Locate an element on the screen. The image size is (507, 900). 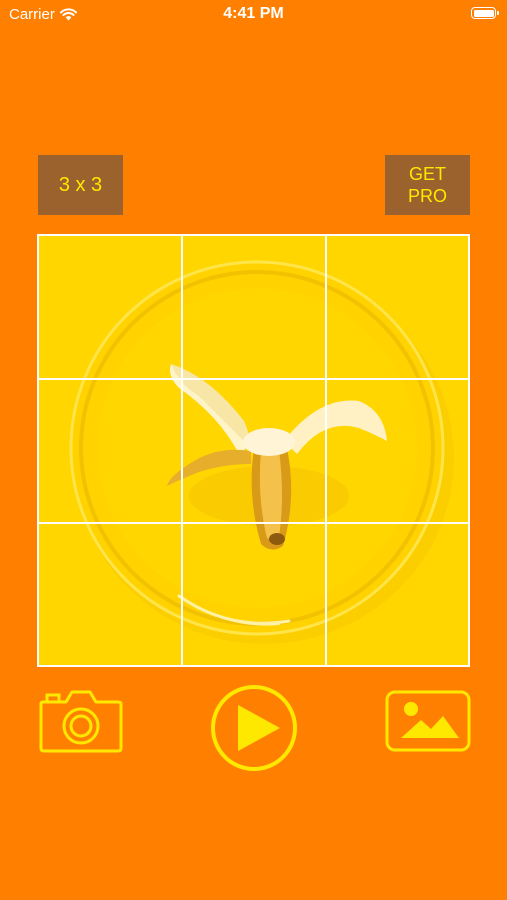
get-pro-button: GET PRO is located at coordinates (427, 185).